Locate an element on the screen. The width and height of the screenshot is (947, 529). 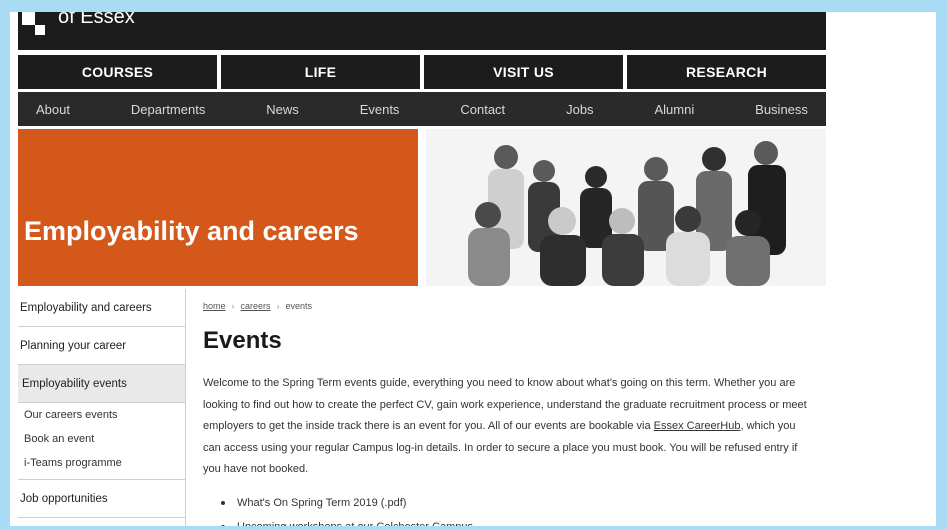
whats-on-pdf-link: What's On Spring Term 2019 (.pdf) is located at coordinates (321, 503).